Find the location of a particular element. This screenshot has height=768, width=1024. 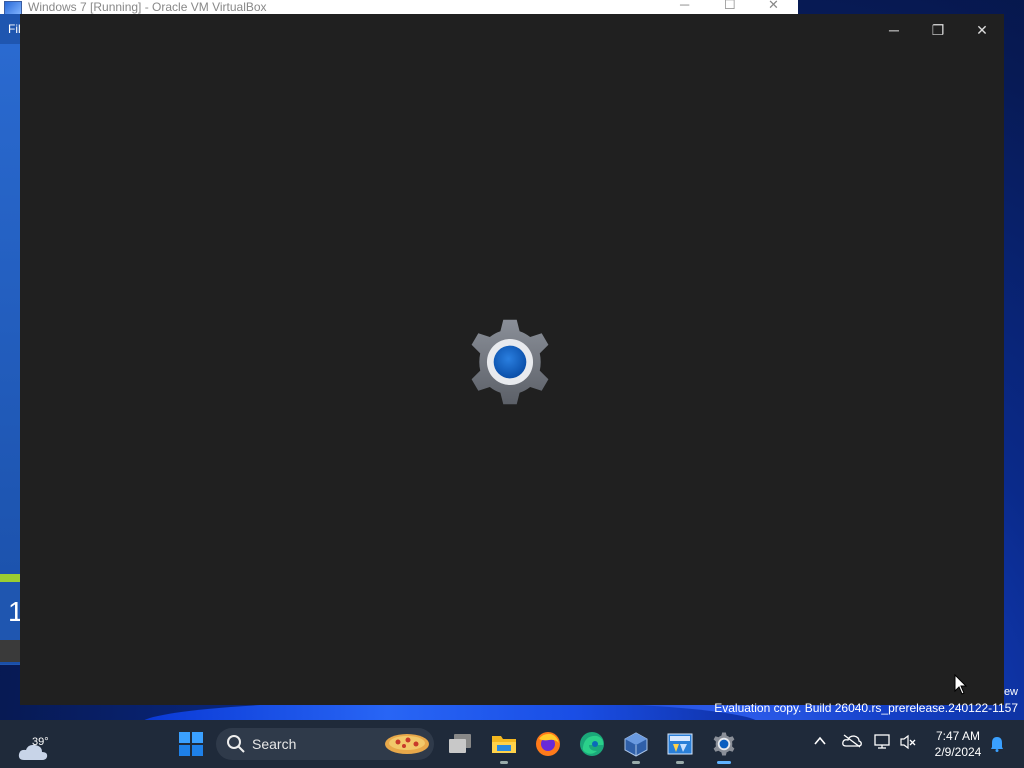

volume-muted-icon is located at coordinates (908, 742).